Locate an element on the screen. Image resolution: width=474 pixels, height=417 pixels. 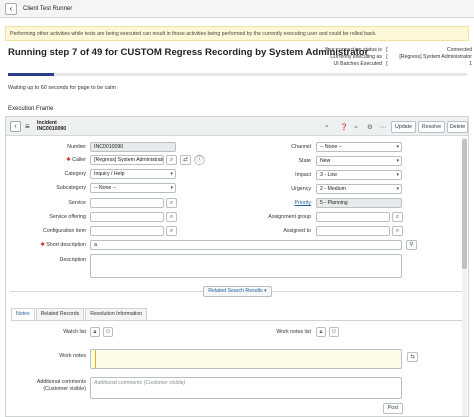
assigned-to-lookup-icon: ⌕ is located at coordinates (397, 231).